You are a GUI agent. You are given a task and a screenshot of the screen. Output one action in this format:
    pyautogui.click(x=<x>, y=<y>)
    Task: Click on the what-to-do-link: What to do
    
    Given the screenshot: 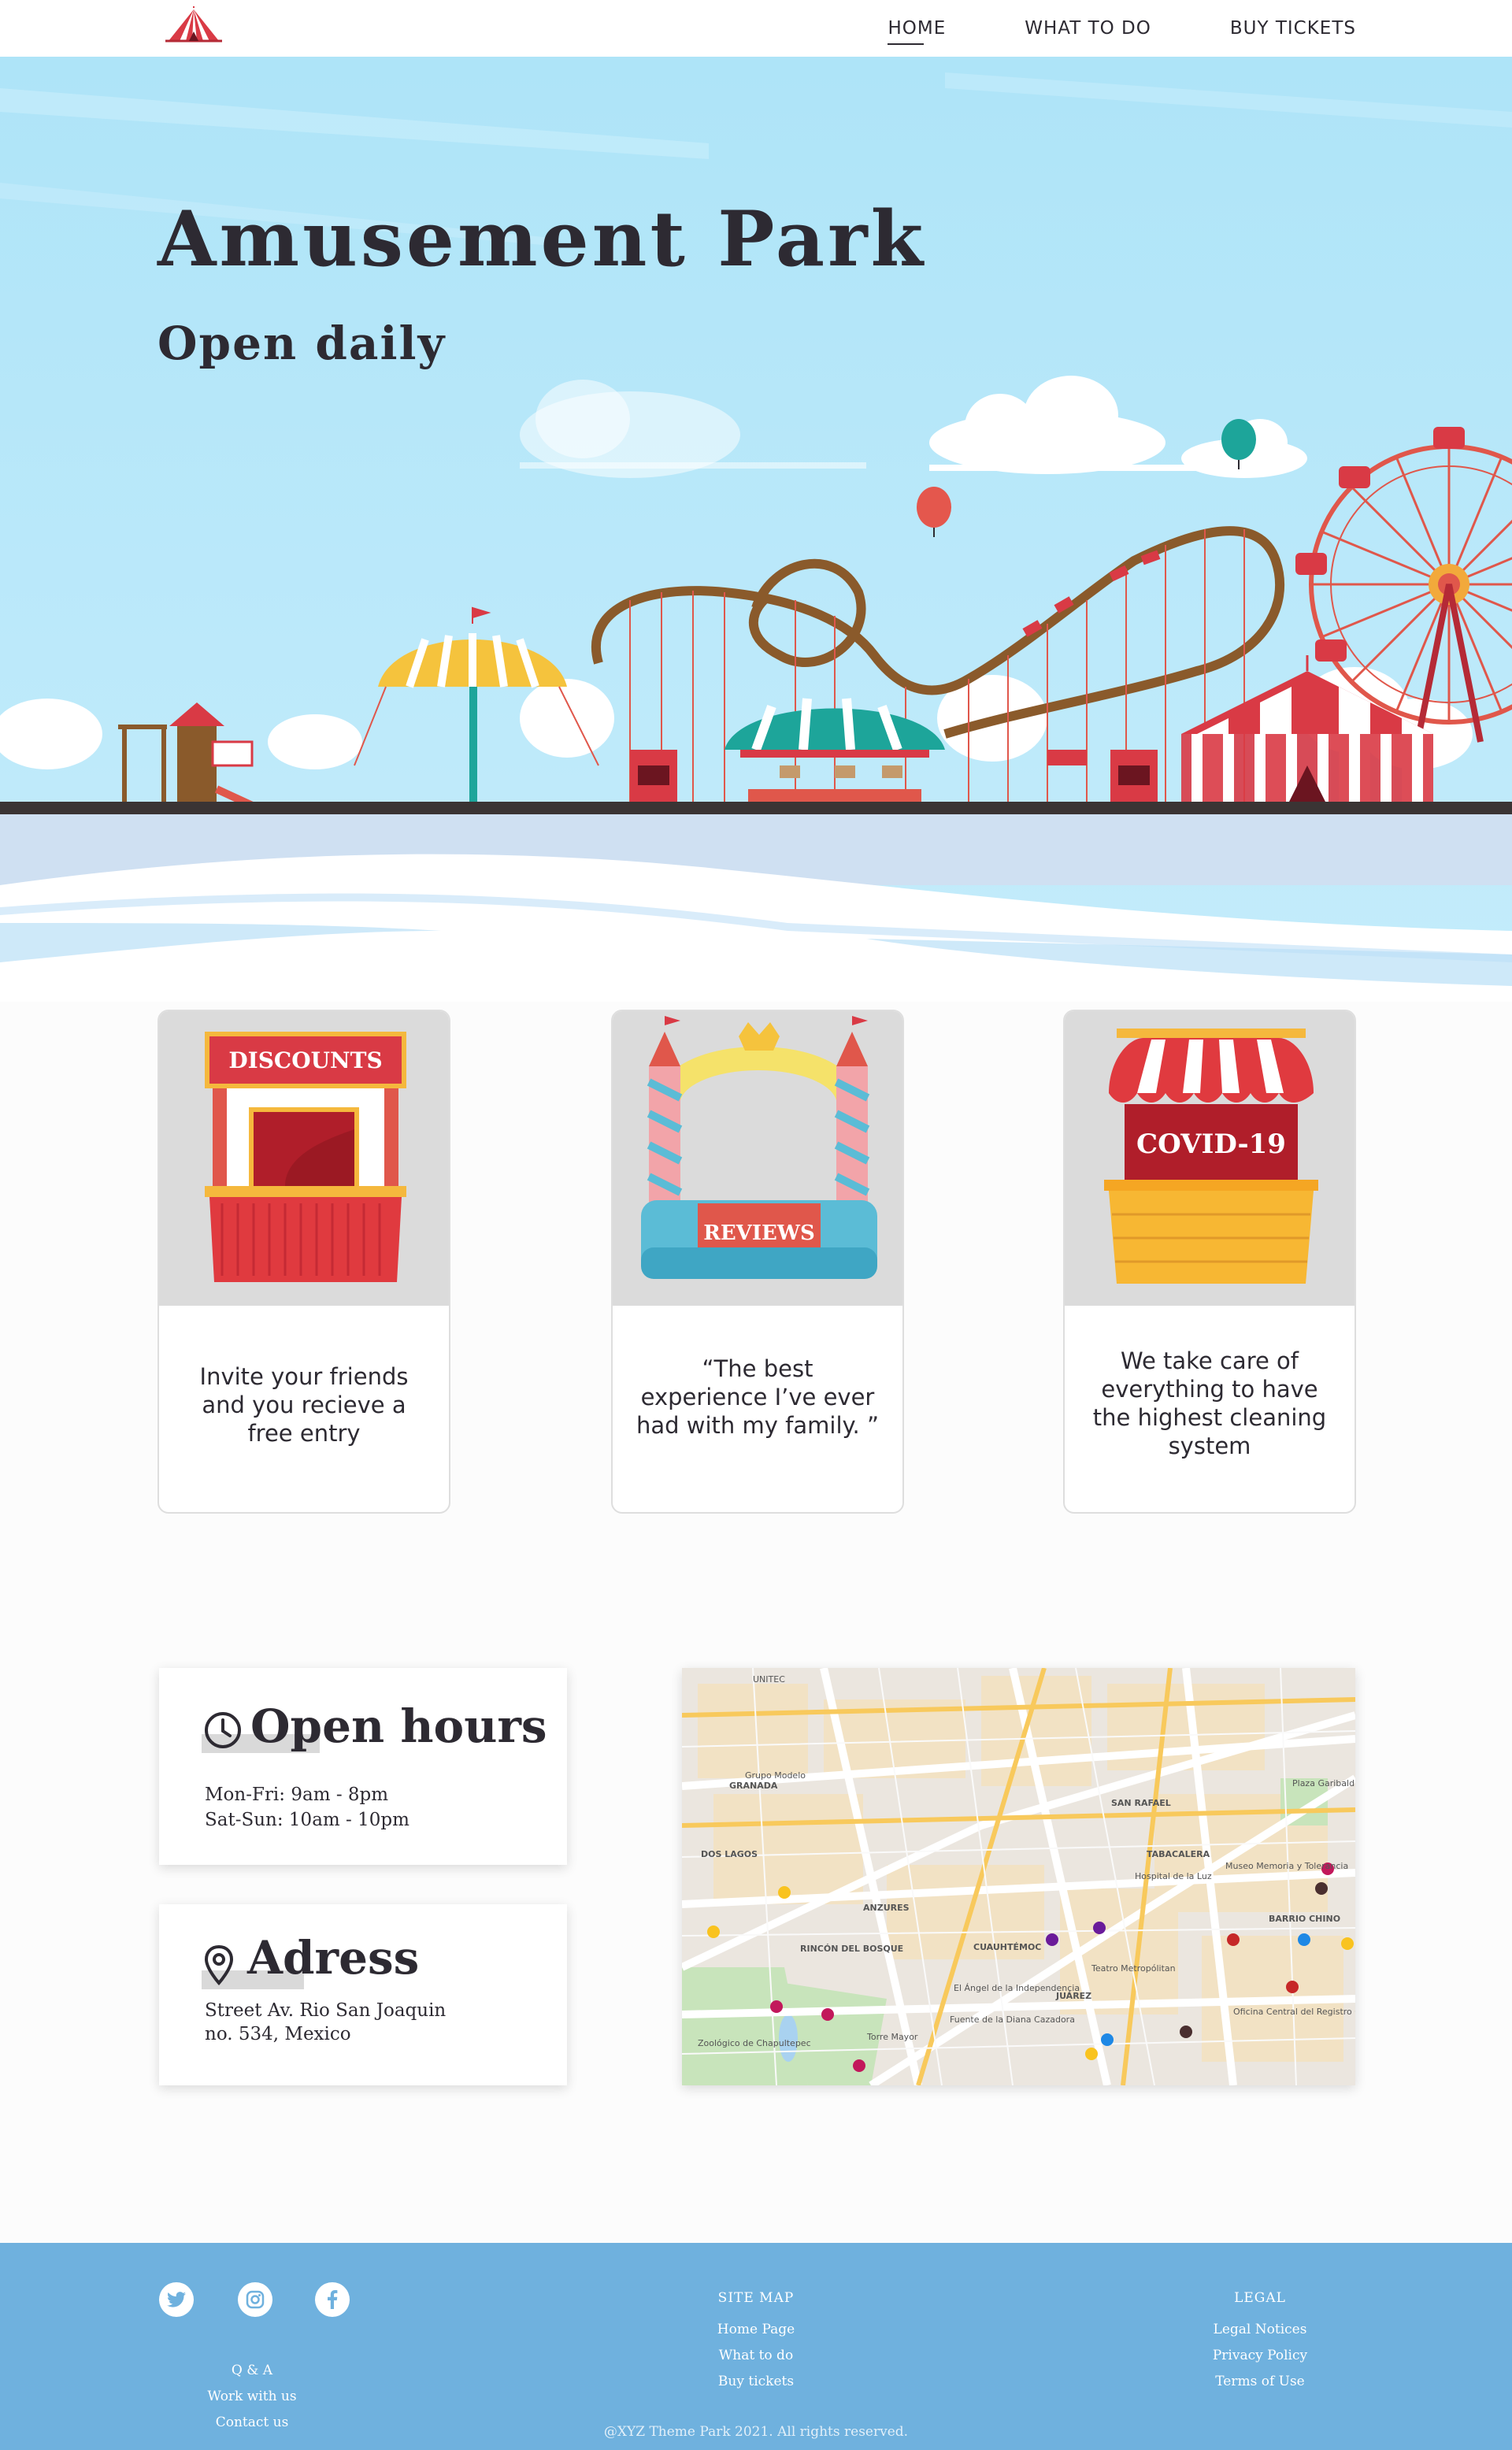 What is the action you would take?
    pyautogui.click(x=756, y=2356)
    